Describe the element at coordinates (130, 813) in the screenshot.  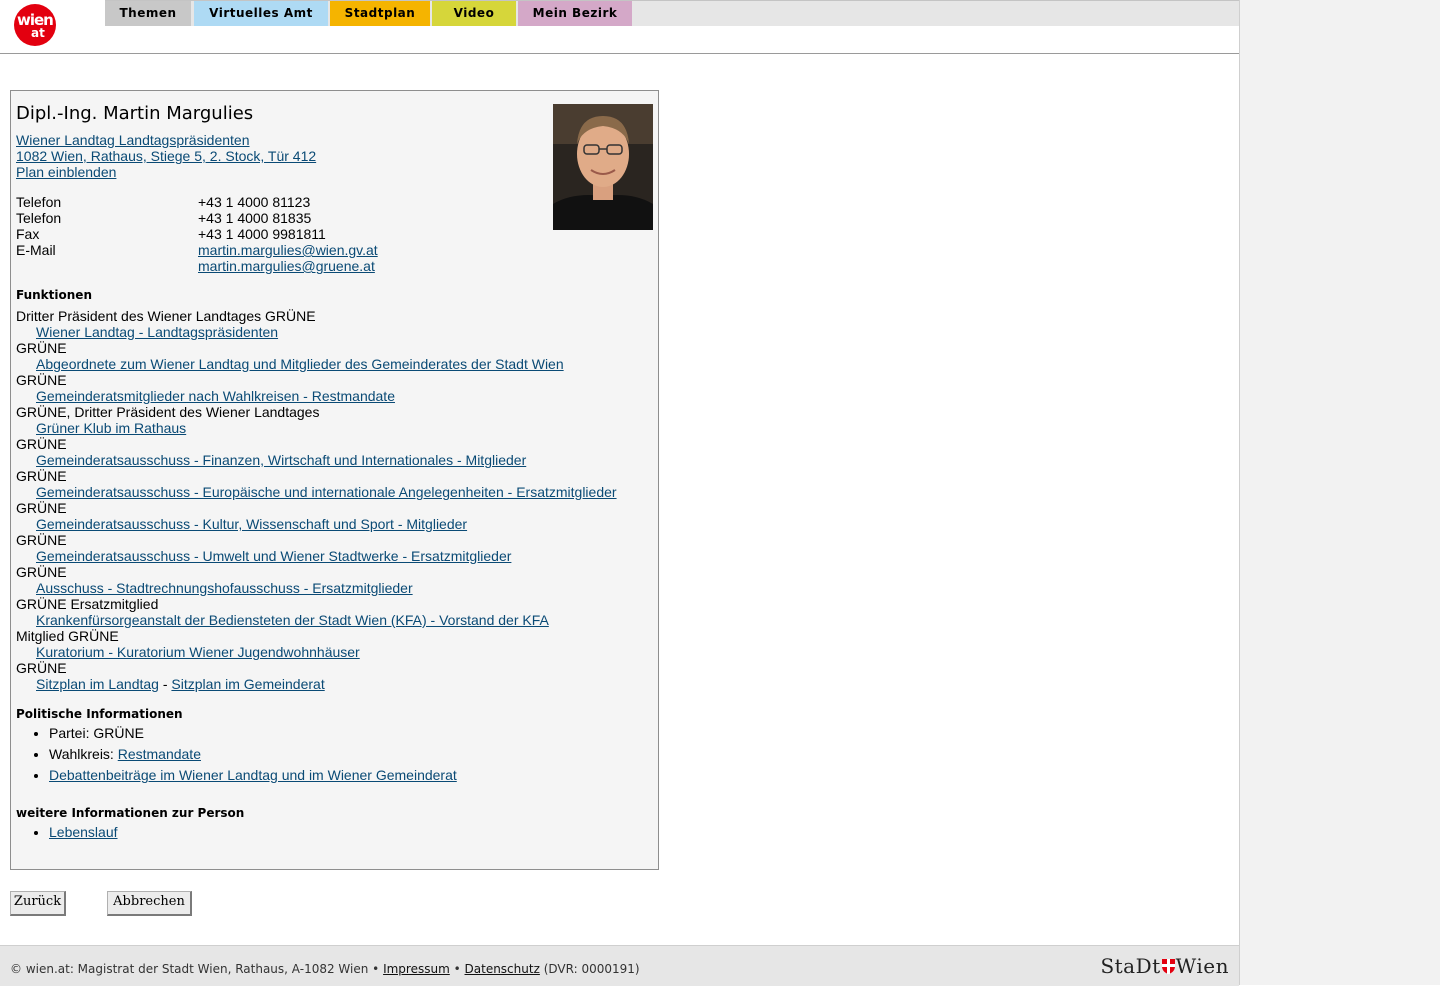
I see `more-info-heading: weitere Informationen zur Person` at that location.